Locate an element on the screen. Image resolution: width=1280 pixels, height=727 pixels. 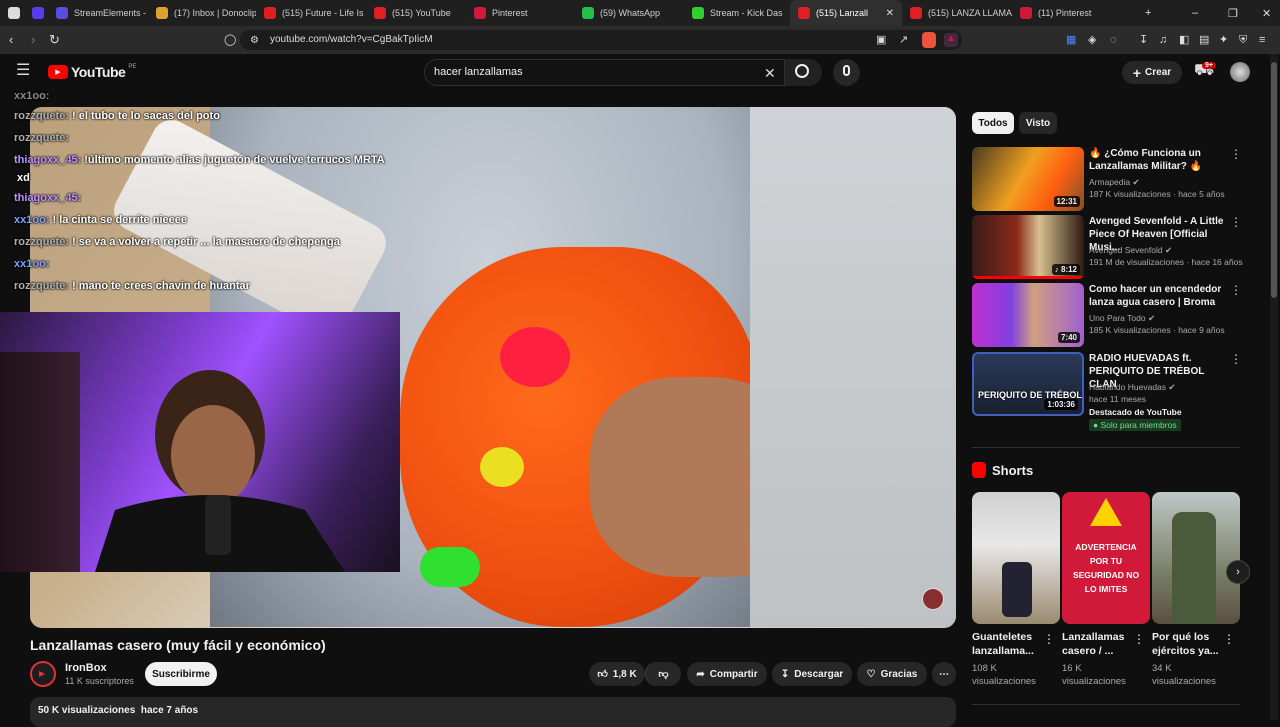
browser-tab: (59) WhatsApp is located at coordinates (629, 13).